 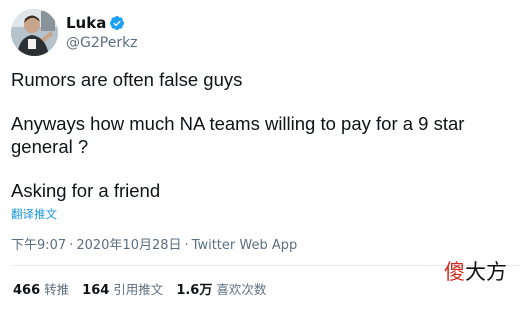 I want to click on likes-count: 1.6万, so click(x=194, y=290).